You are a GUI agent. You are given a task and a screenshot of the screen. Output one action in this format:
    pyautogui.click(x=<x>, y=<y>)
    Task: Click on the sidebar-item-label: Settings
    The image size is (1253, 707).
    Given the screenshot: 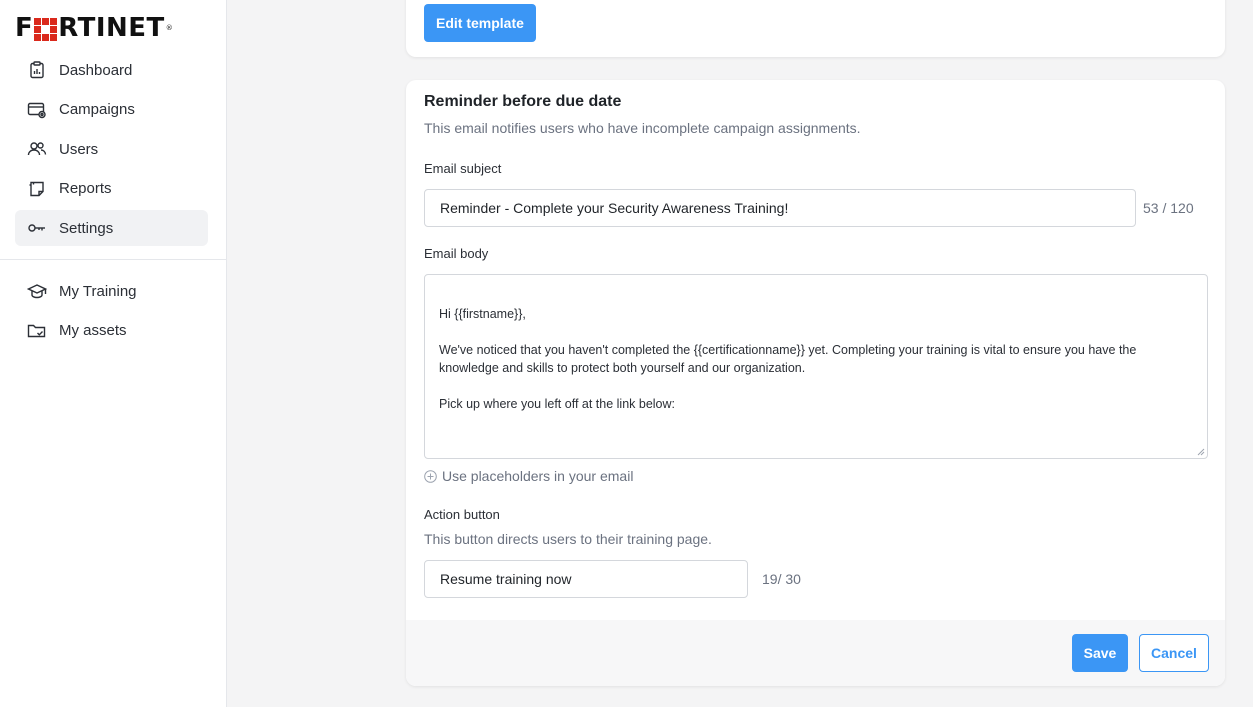 What is the action you would take?
    pyautogui.click(x=86, y=228)
    